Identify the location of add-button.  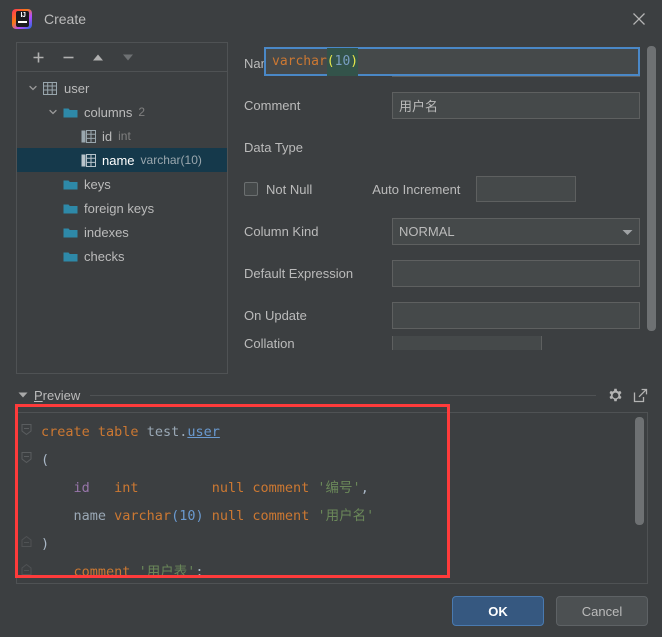
(38, 57).